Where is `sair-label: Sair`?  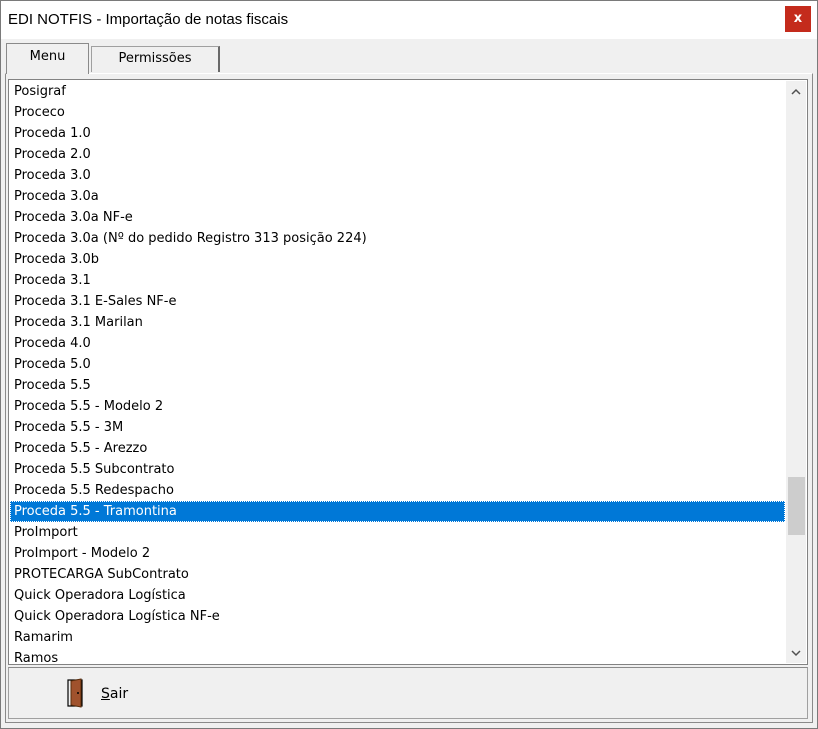 sair-label: Sair is located at coordinates (114, 694).